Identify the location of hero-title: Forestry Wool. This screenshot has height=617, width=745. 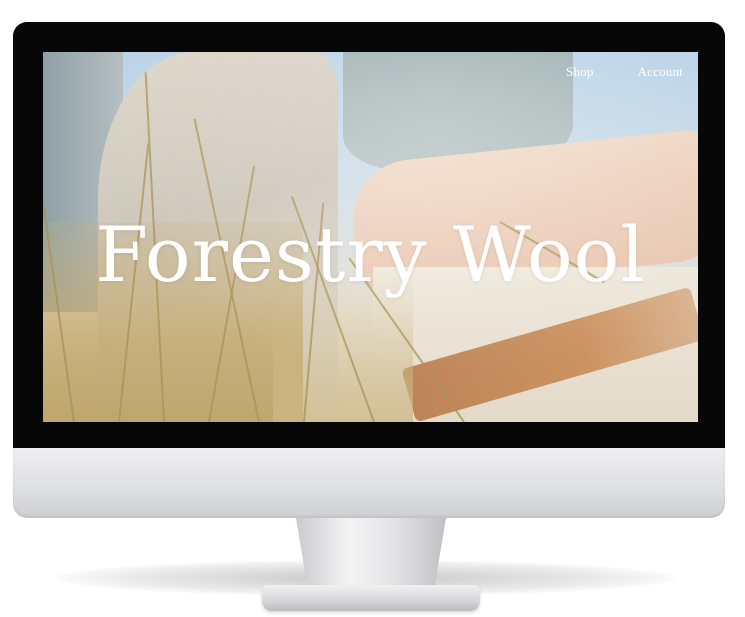
(370, 254).